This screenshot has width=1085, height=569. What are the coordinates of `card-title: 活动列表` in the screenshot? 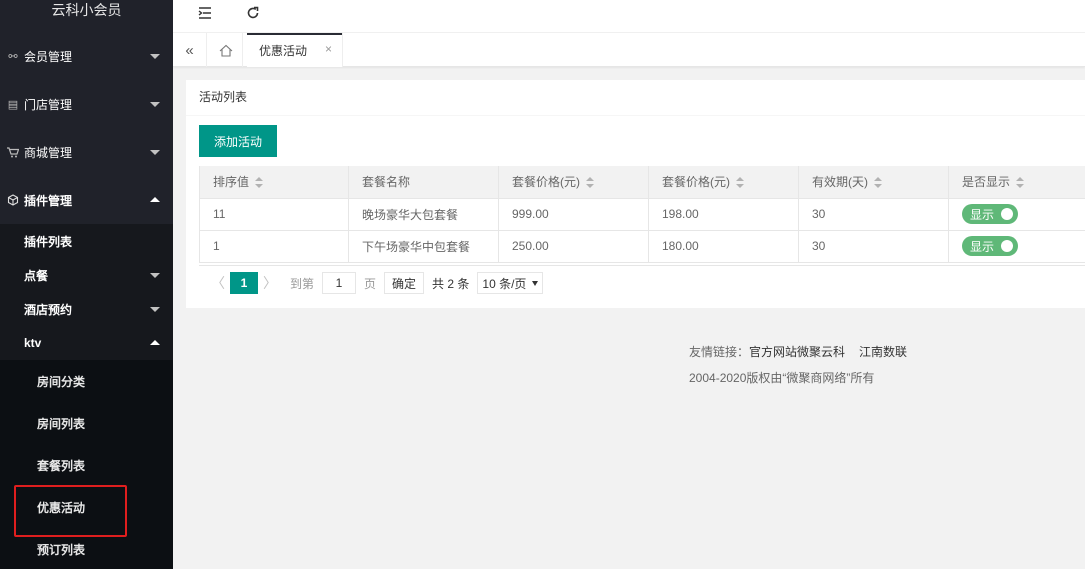 It's located at (635, 98).